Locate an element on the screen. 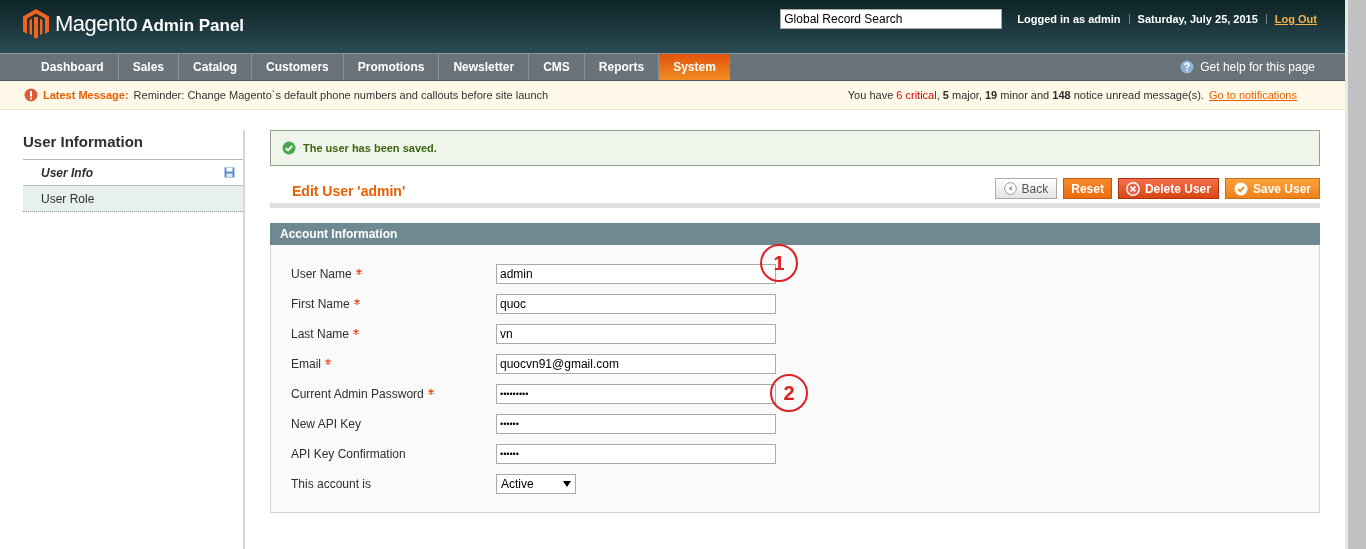  field-label: Email is located at coordinates (306, 364).